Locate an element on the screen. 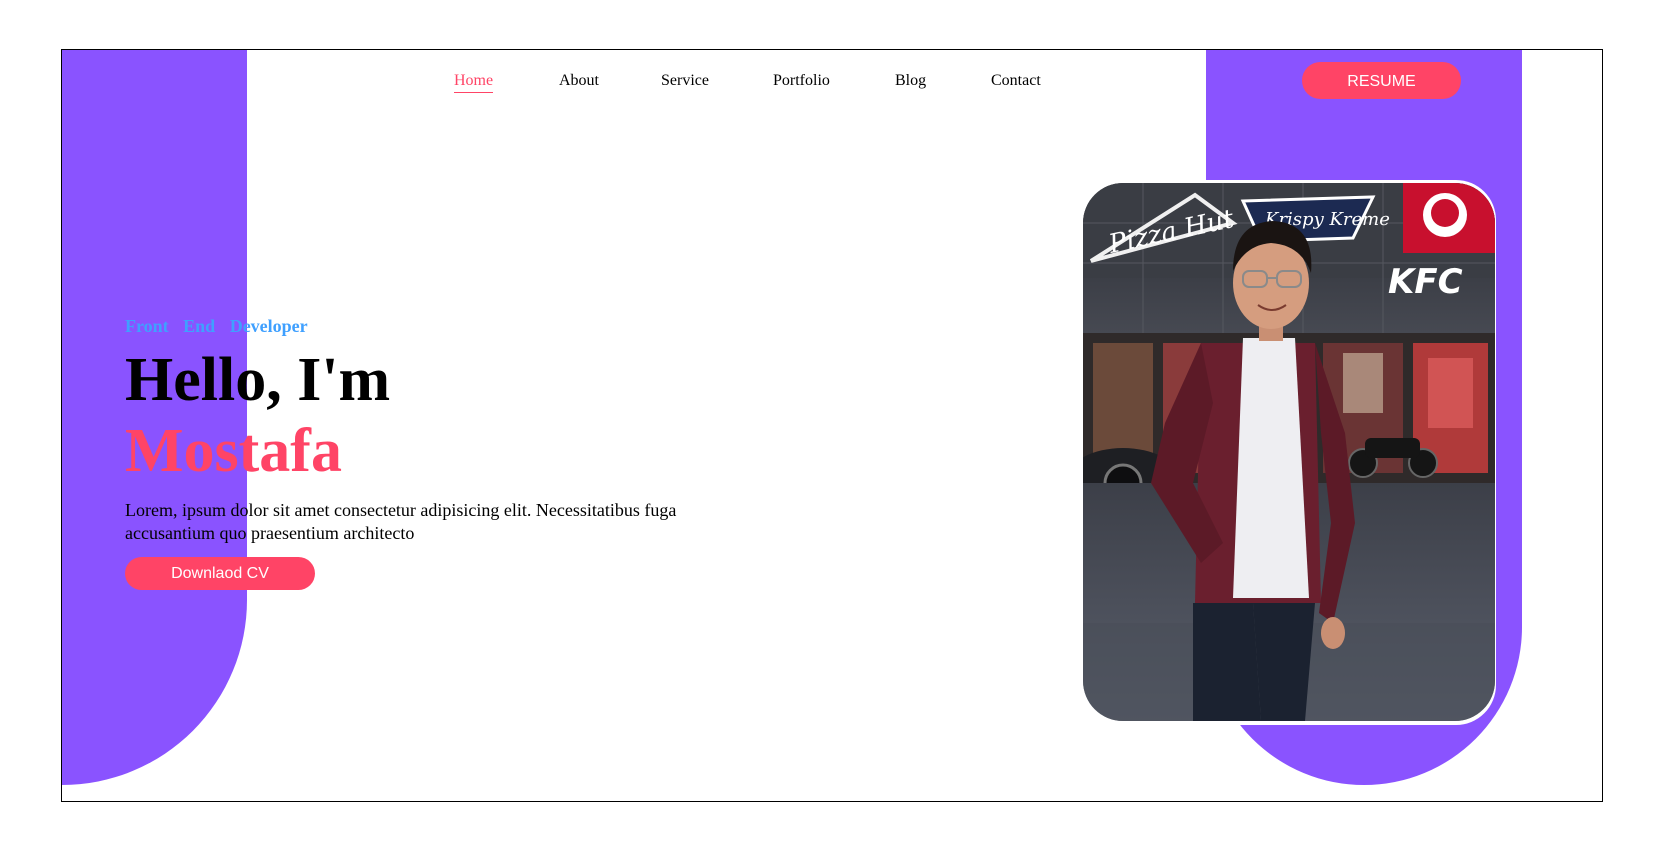 This screenshot has height=853, width=1658. hero-name: Mostafa is located at coordinates (233, 451).